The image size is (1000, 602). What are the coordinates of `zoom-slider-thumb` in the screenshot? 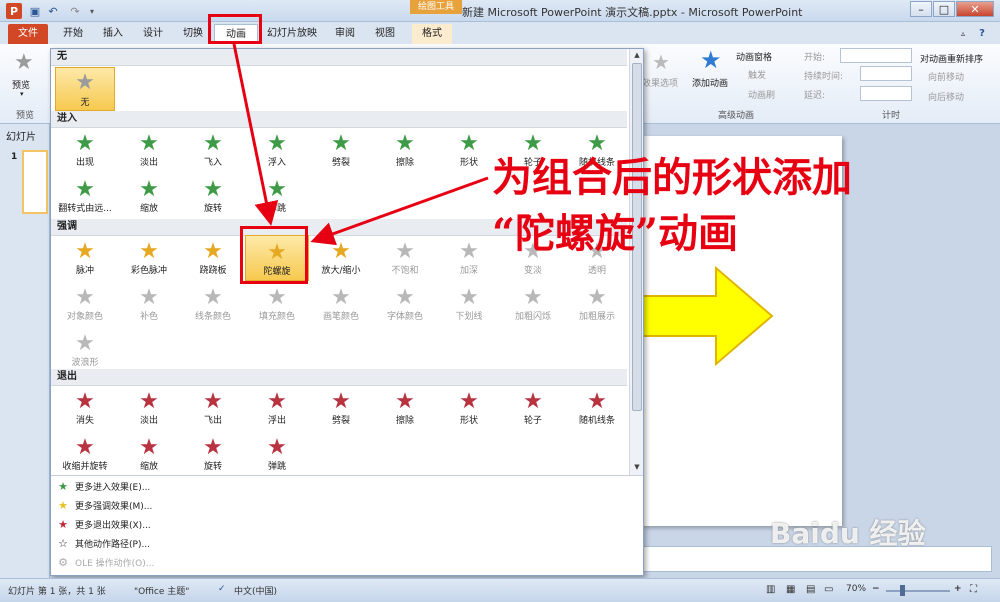 It's located at (902, 590).